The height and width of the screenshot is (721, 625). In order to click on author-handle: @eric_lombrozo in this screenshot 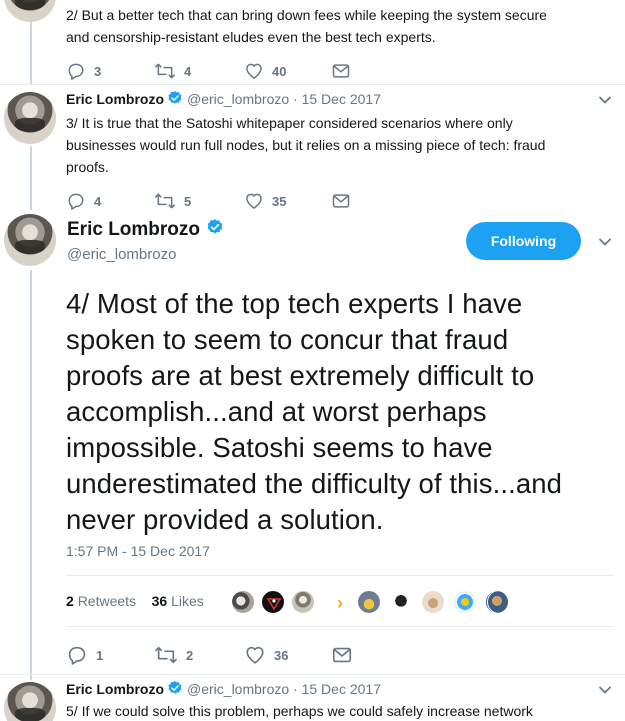, I will do `click(121, 254)`.